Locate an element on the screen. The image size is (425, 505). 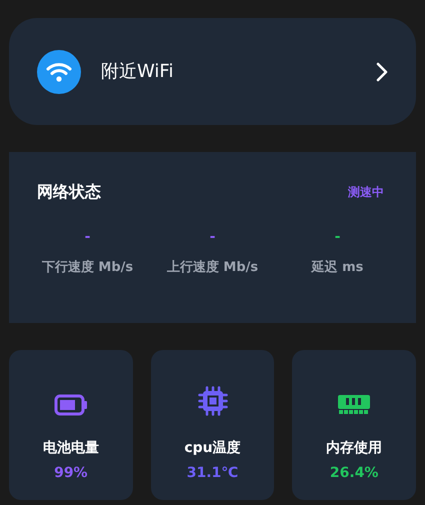
wifi-label: 附近WiFi is located at coordinates (137, 72).